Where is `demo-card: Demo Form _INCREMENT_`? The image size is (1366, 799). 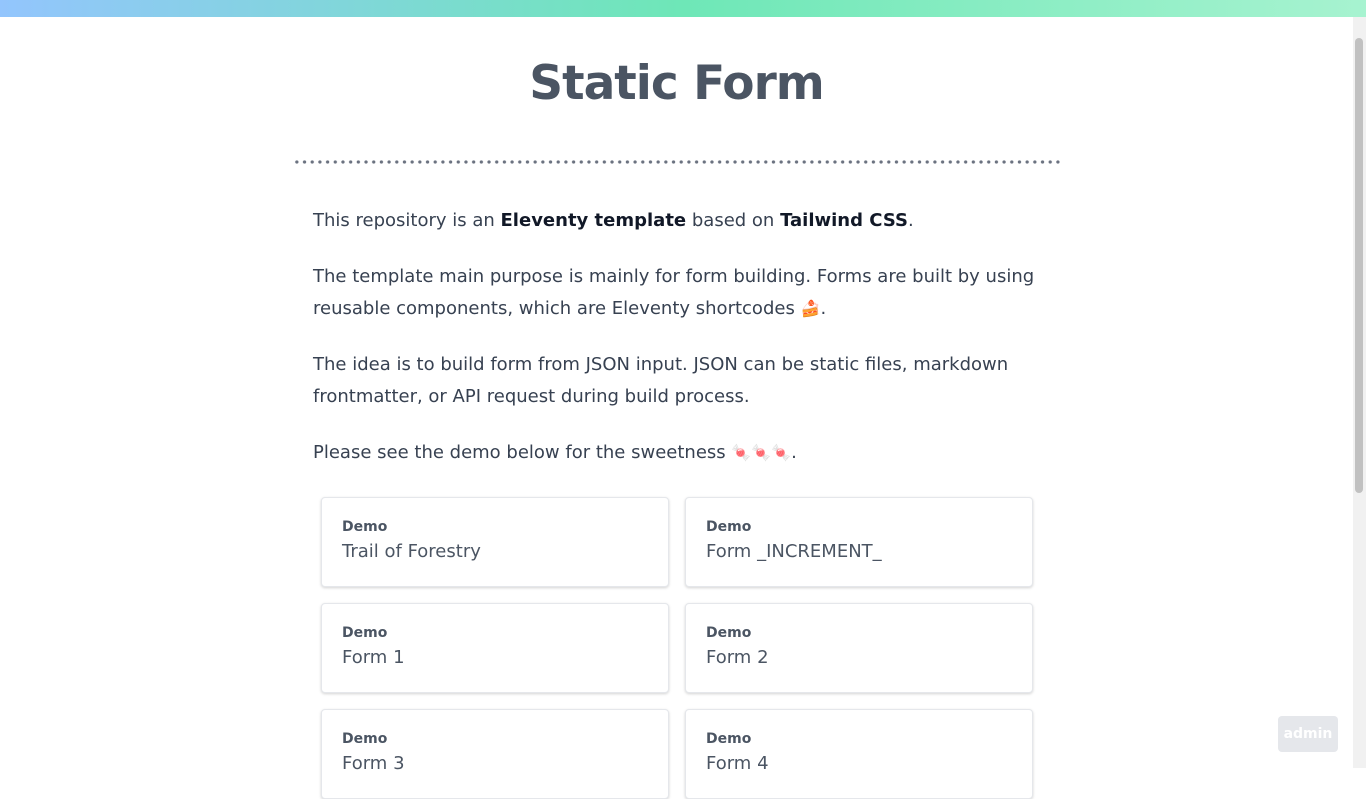
demo-card: Demo Form _INCREMENT_ is located at coordinates (859, 542).